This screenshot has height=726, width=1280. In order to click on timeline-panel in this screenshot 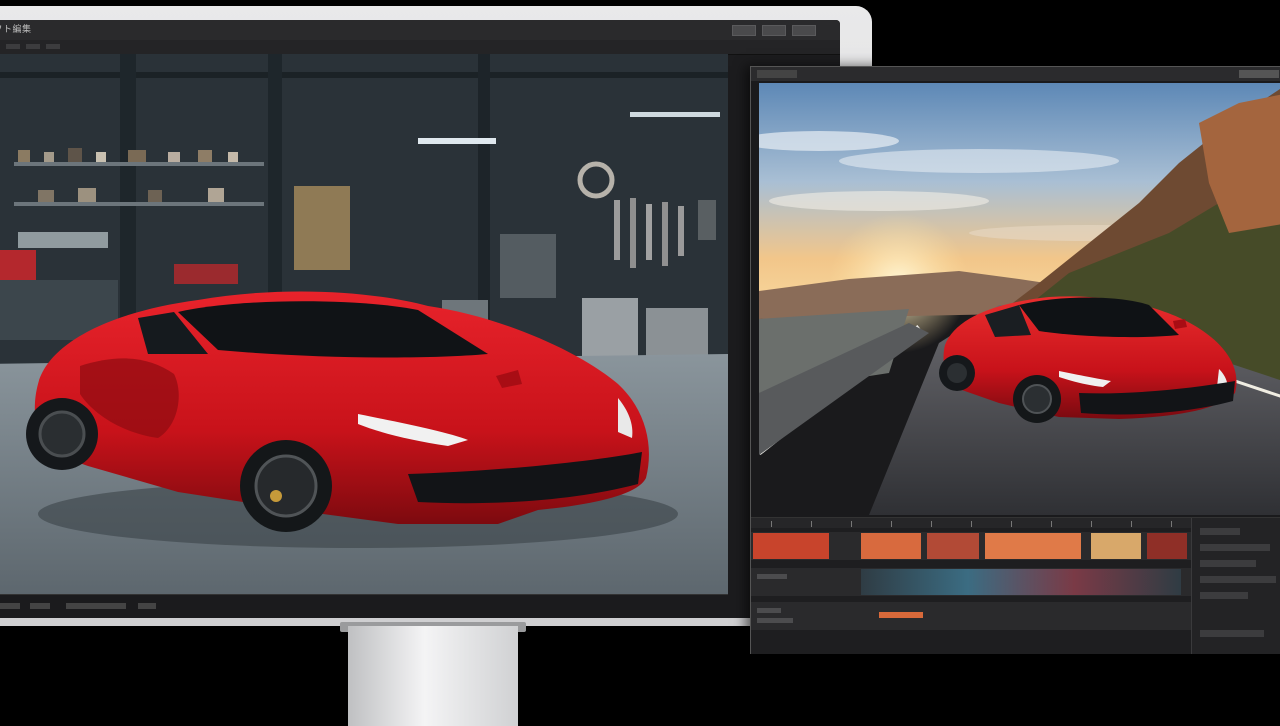, I will do `click(1015, 585)`.